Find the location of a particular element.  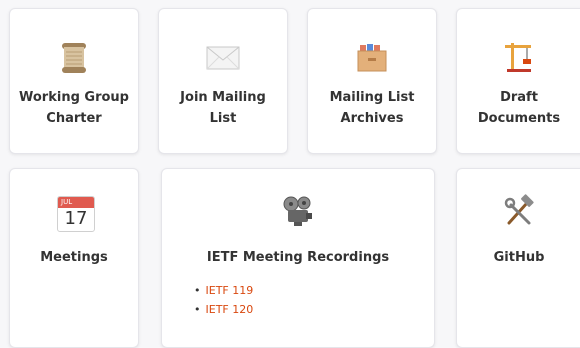

meetings-card: JUL 17 Meetings is located at coordinates (74, 258).